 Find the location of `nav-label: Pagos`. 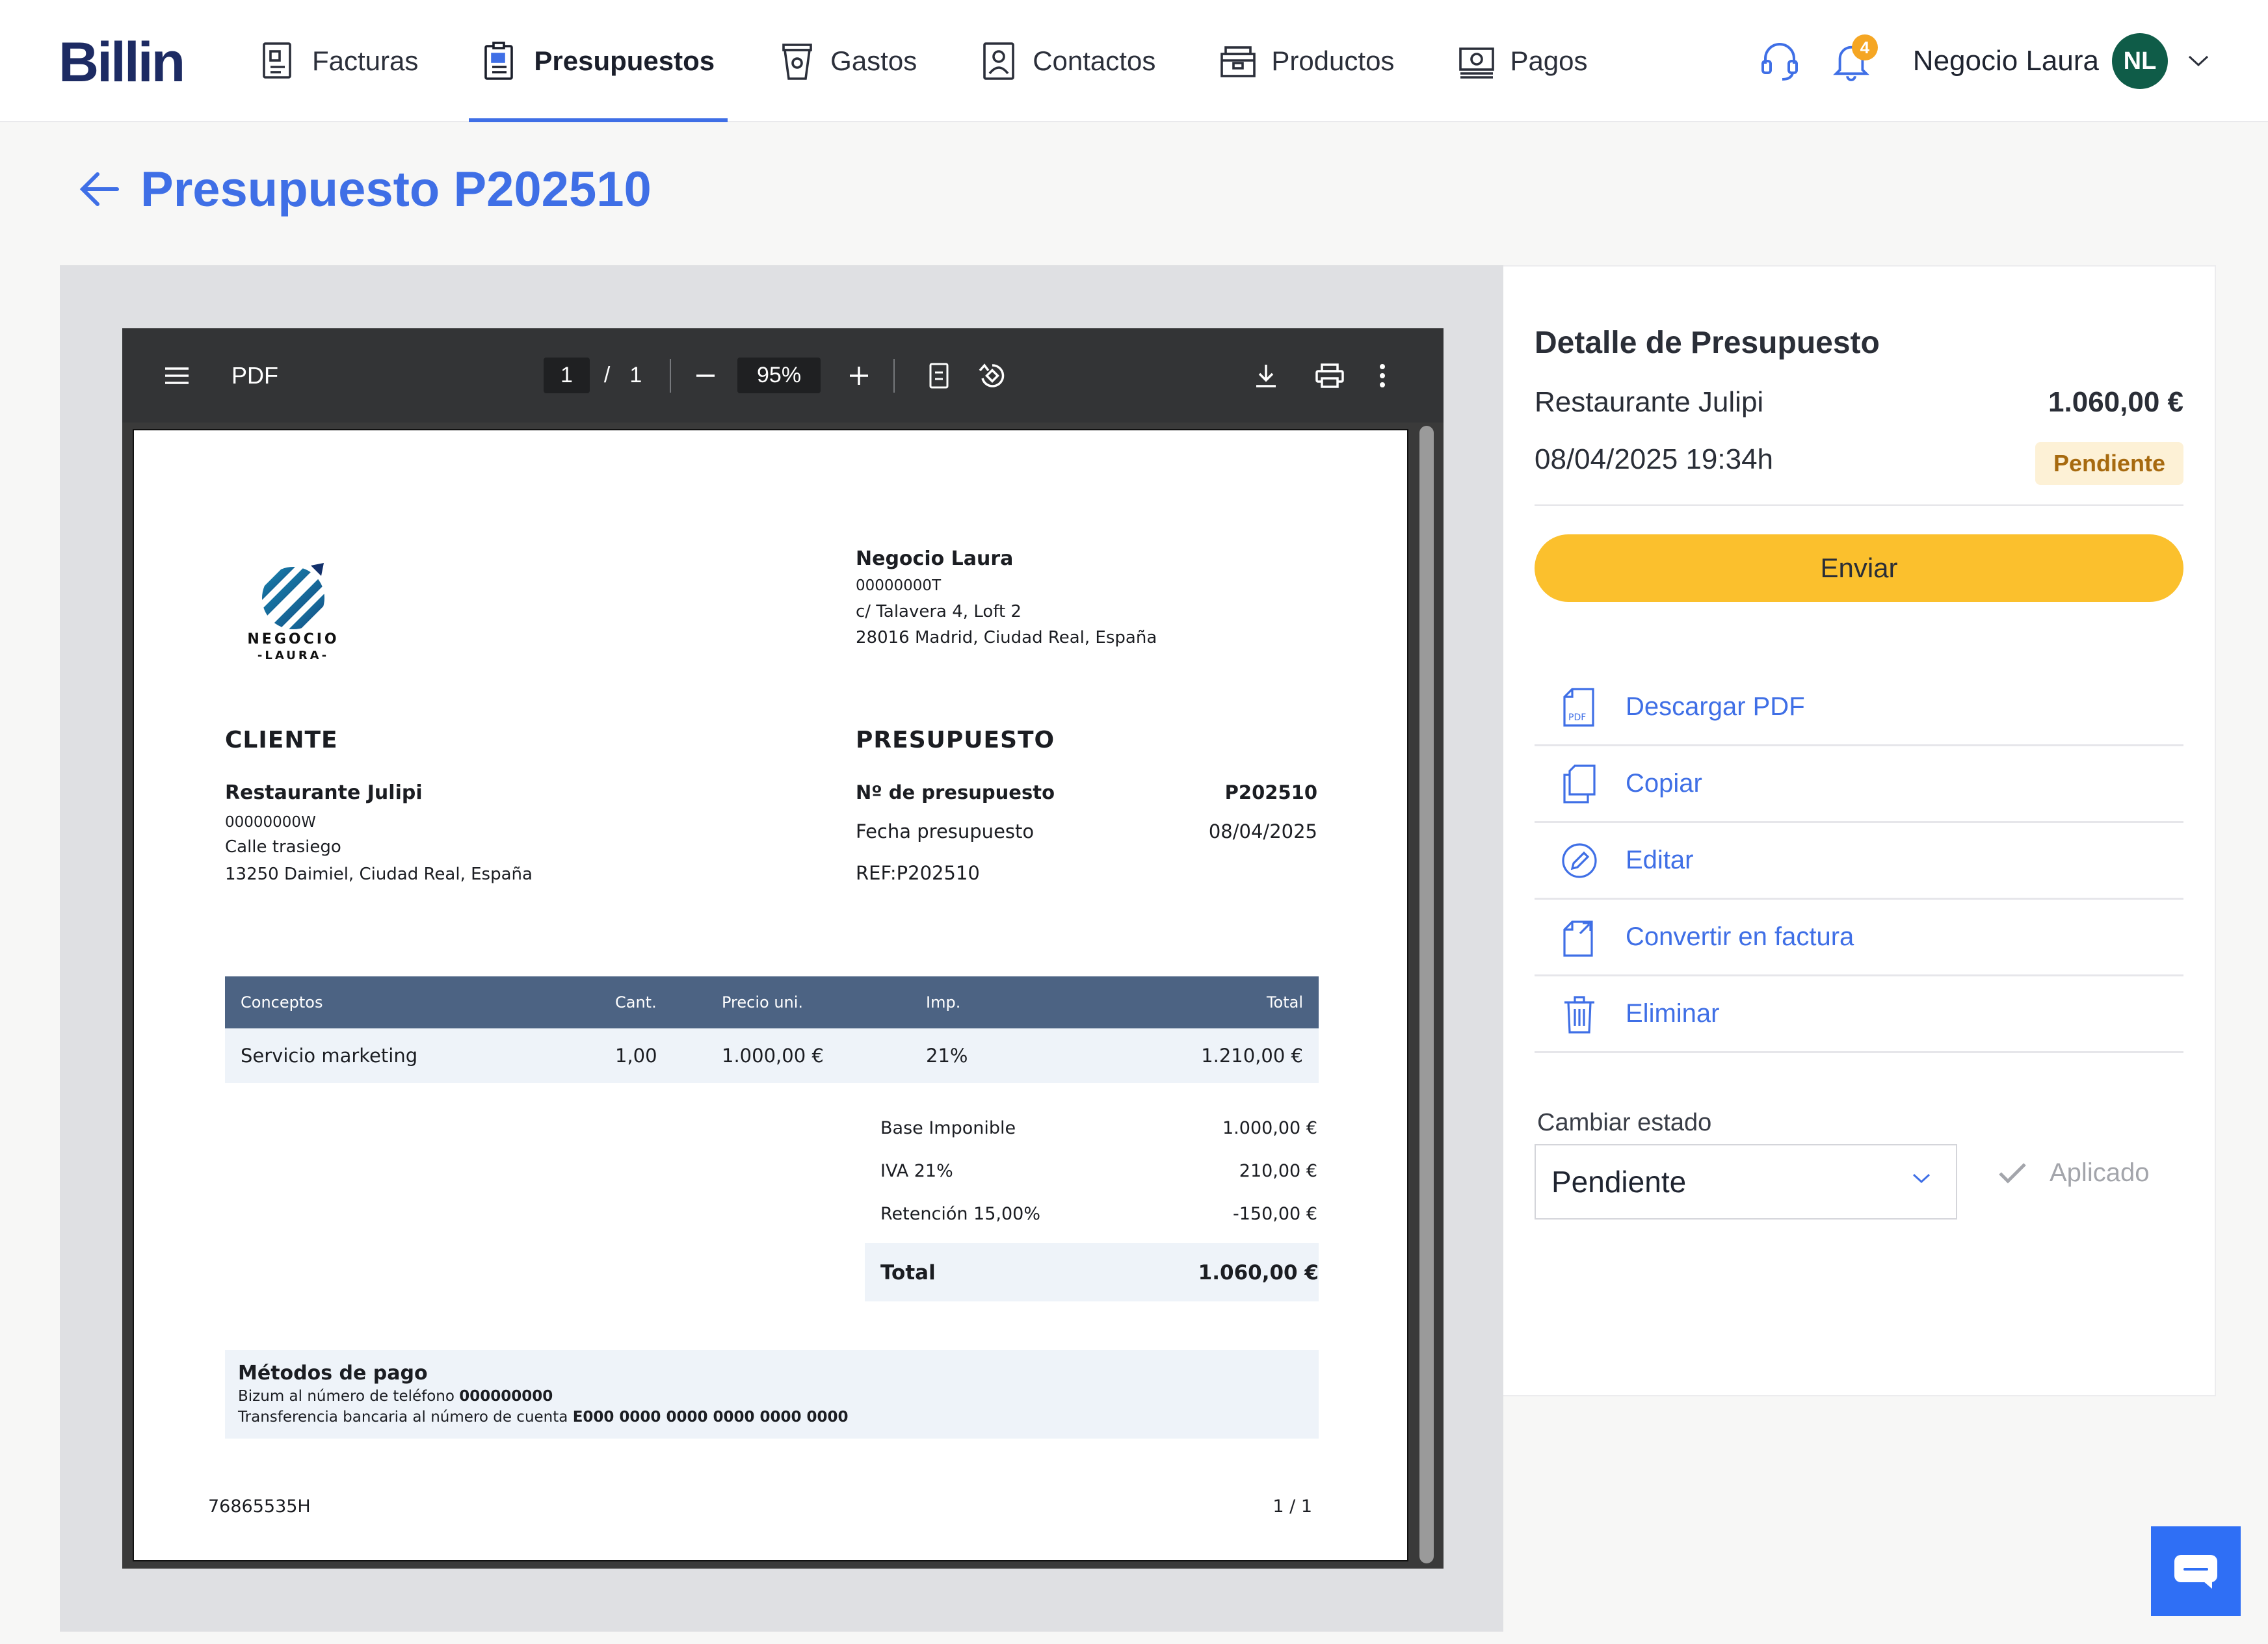

nav-label: Pagos is located at coordinates (1549, 61).